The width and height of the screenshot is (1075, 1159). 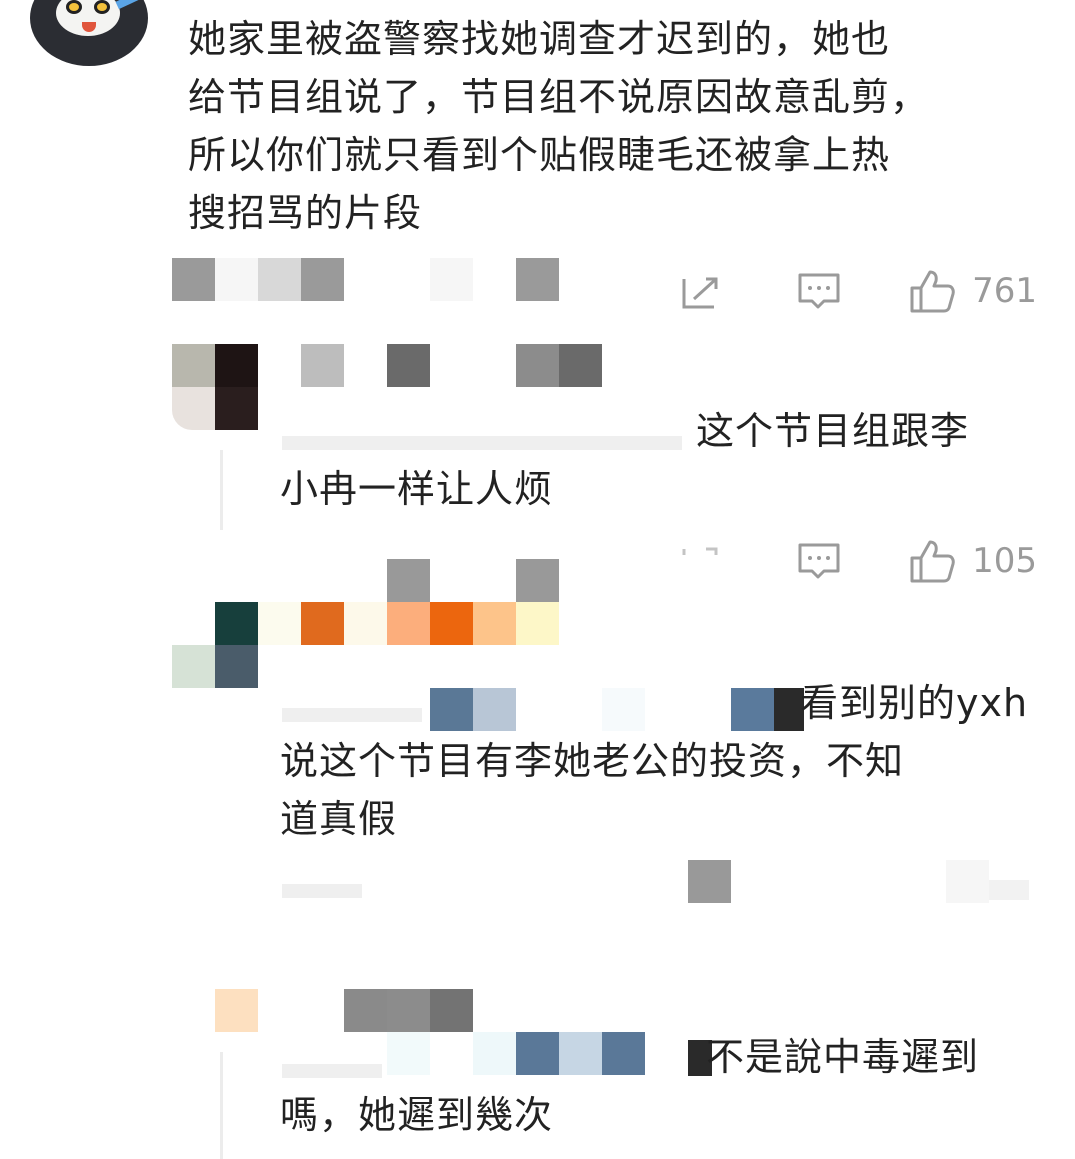 I want to click on like-button: 105, so click(x=972, y=561).